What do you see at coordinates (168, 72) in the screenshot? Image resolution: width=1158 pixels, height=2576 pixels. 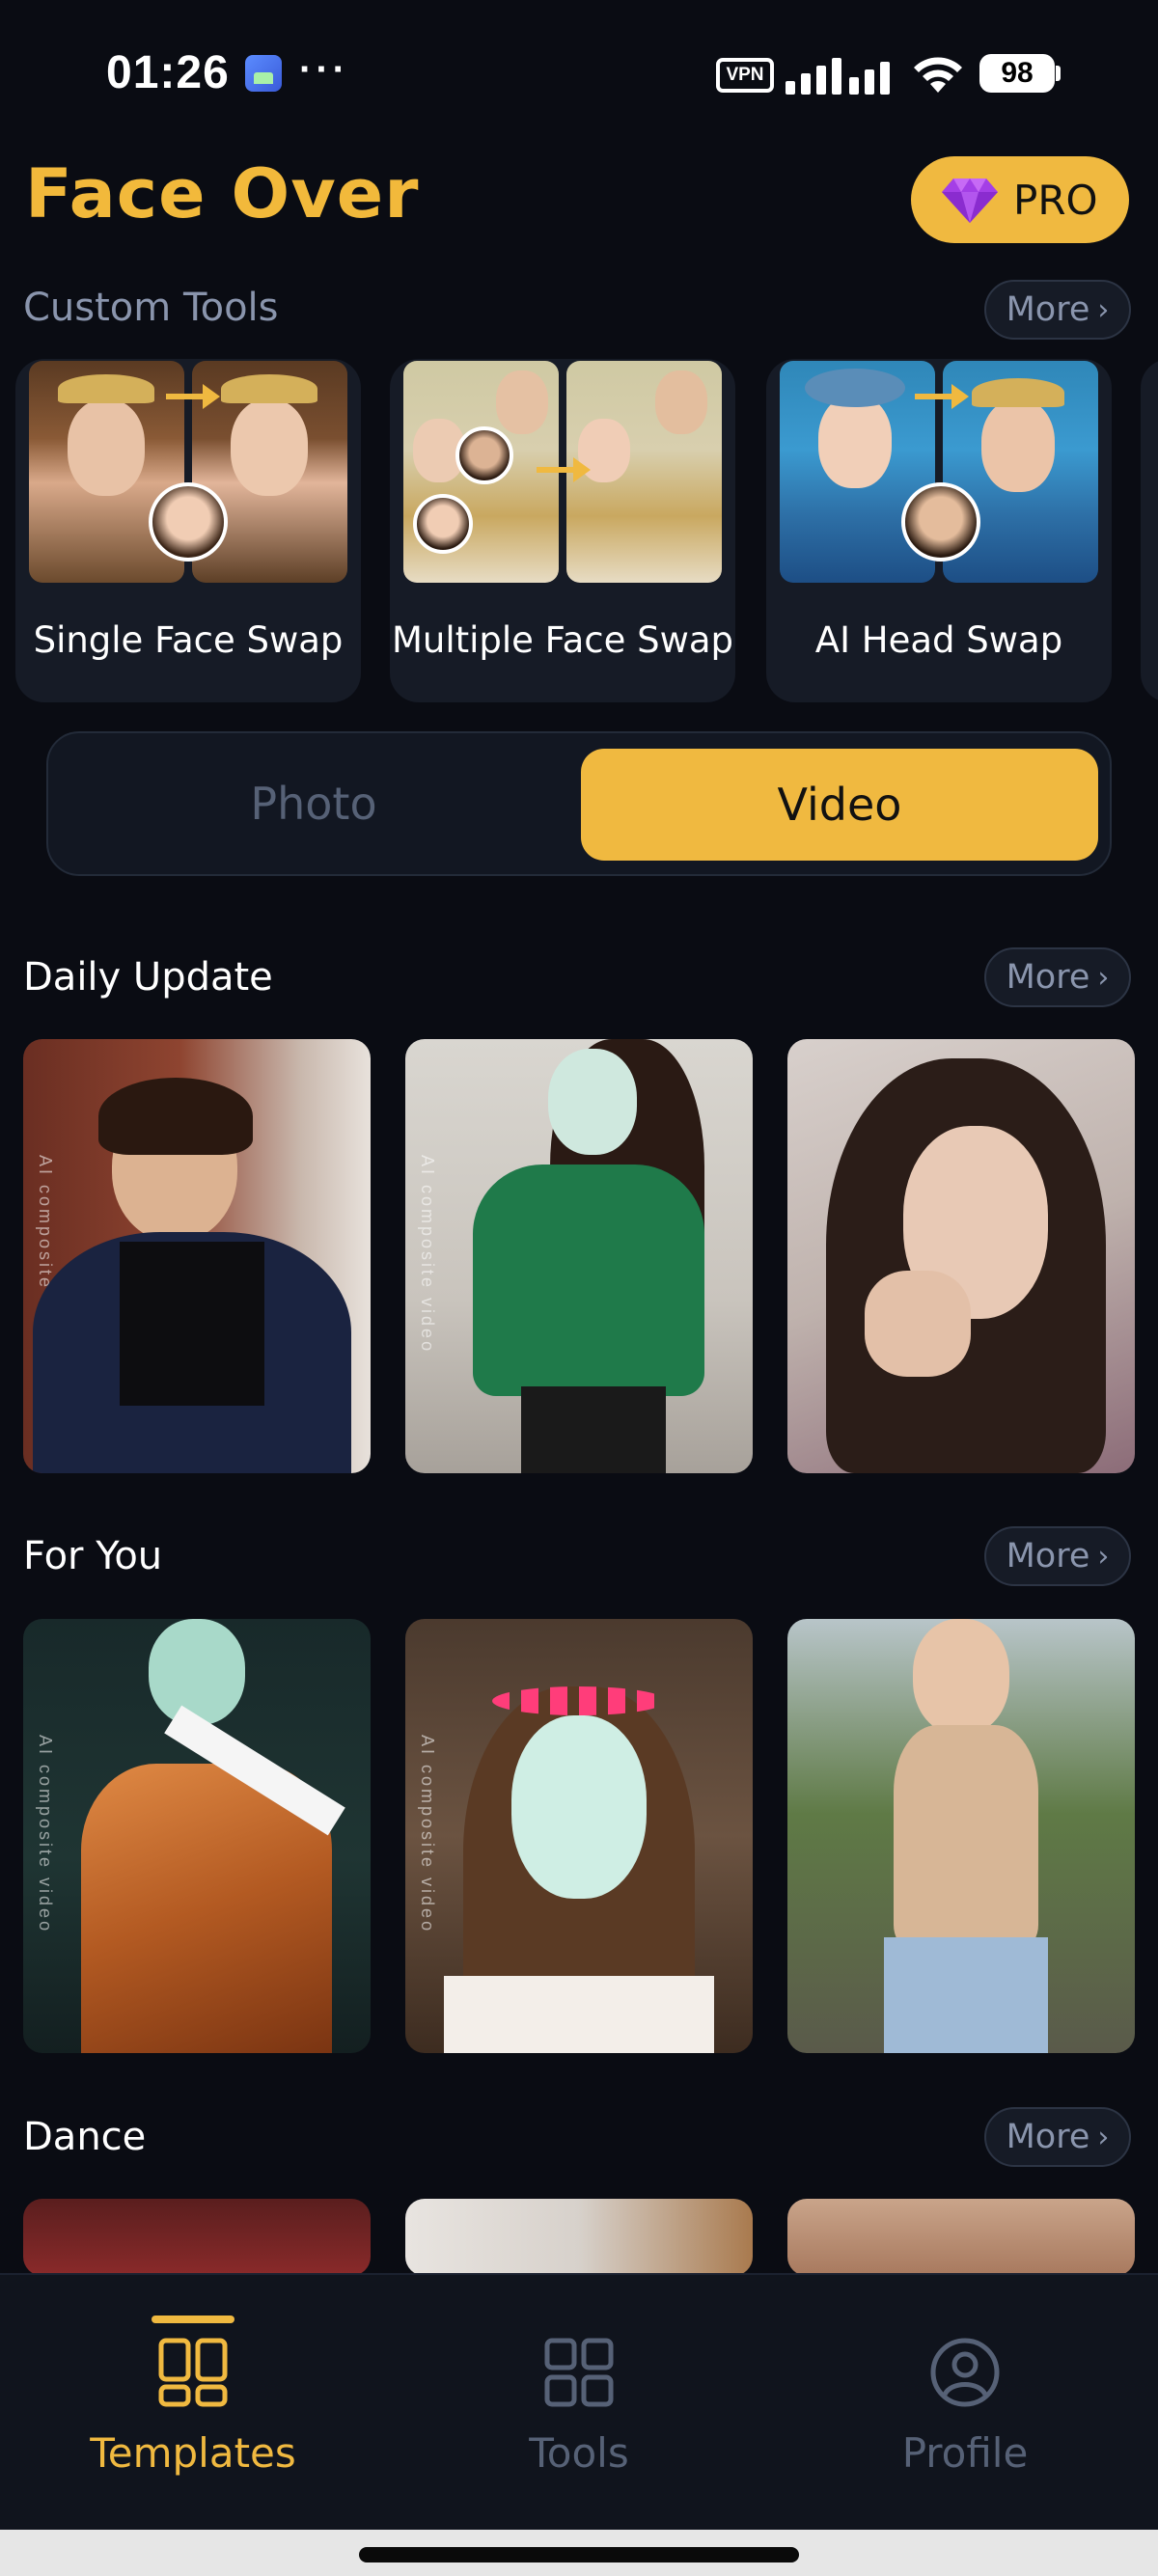 I see `status-time: 01:26` at bounding box center [168, 72].